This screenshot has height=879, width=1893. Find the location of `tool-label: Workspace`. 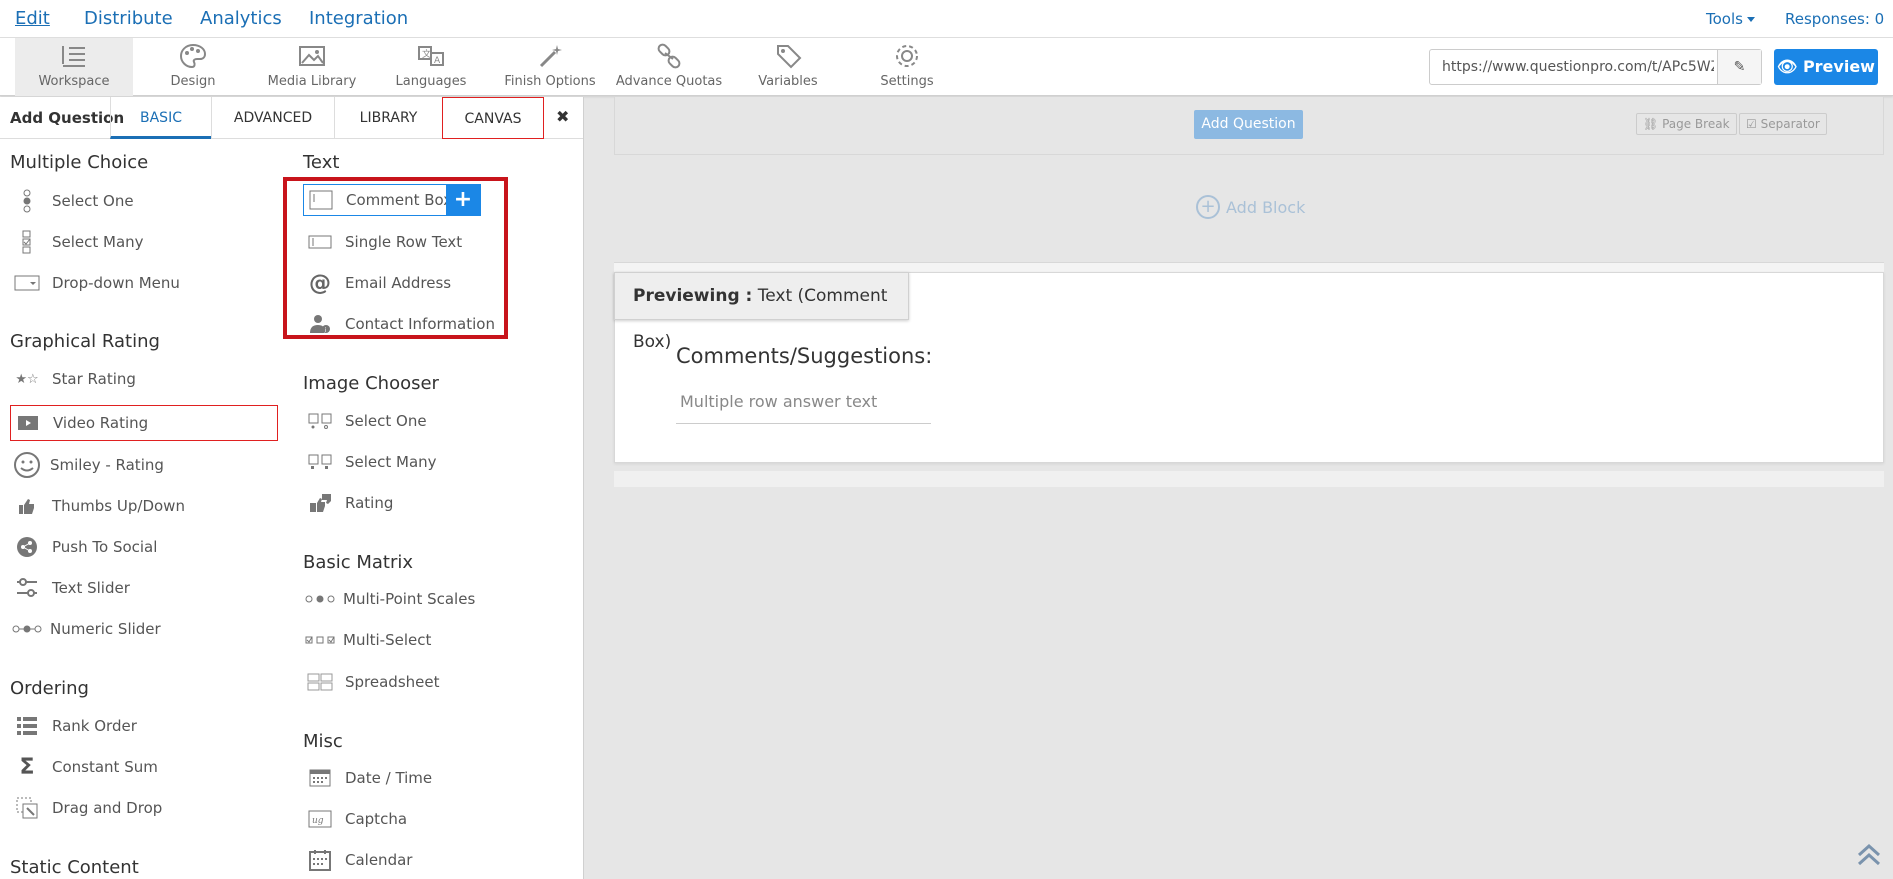

tool-label: Workspace is located at coordinates (74, 81).